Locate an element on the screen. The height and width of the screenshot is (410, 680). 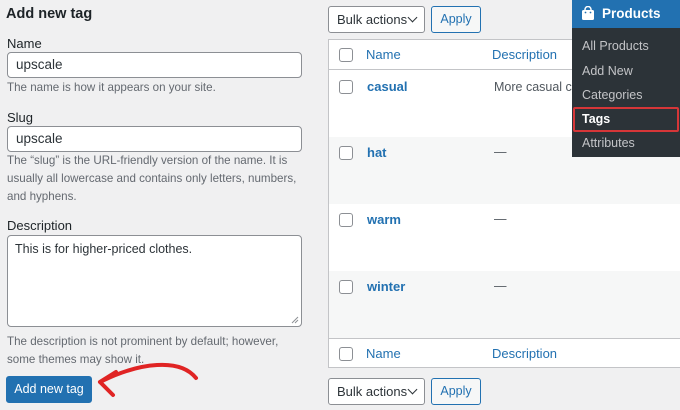
tags-highlight-box is located at coordinates (626, 119).